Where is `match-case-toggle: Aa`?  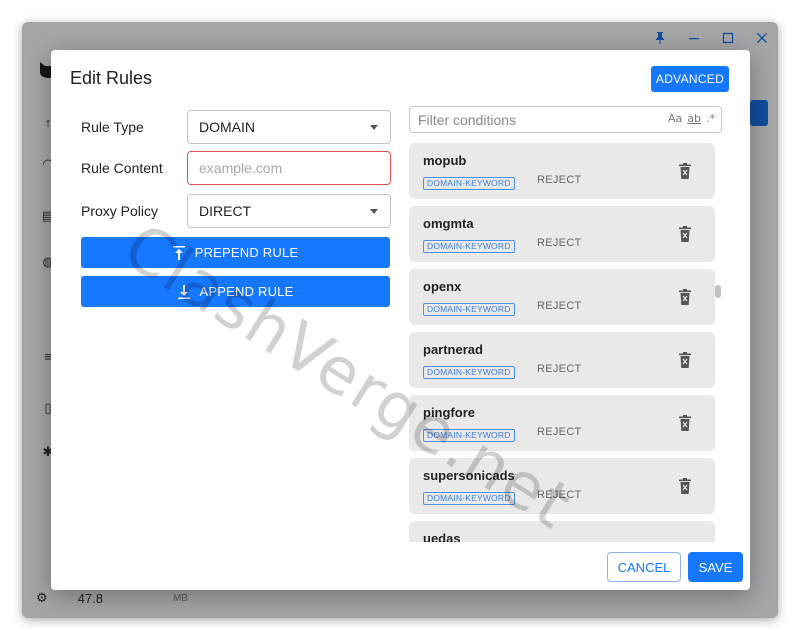 match-case-toggle: Aa is located at coordinates (675, 118).